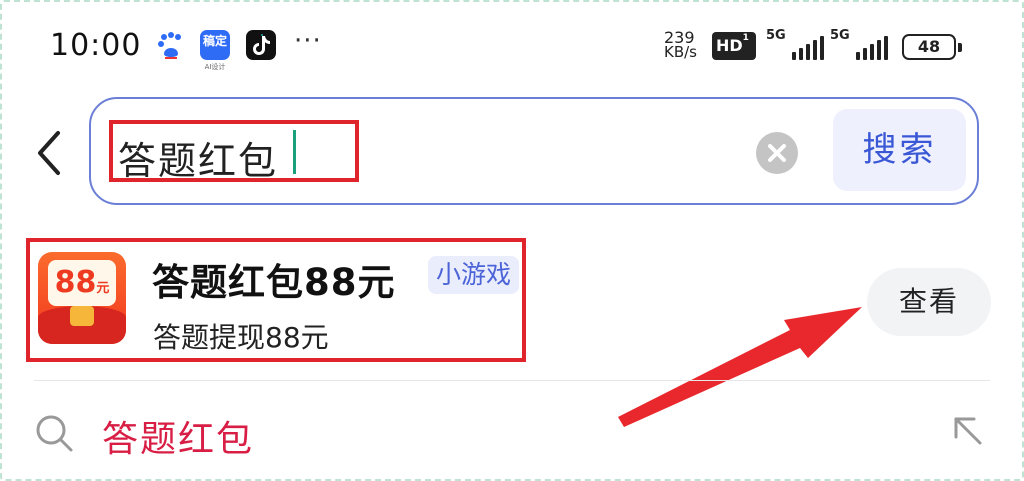 This screenshot has height=481, width=1024. What do you see at coordinates (215, 67) in the screenshot?
I see `gaoding-sub-label: AI设计` at bounding box center [215, 67].